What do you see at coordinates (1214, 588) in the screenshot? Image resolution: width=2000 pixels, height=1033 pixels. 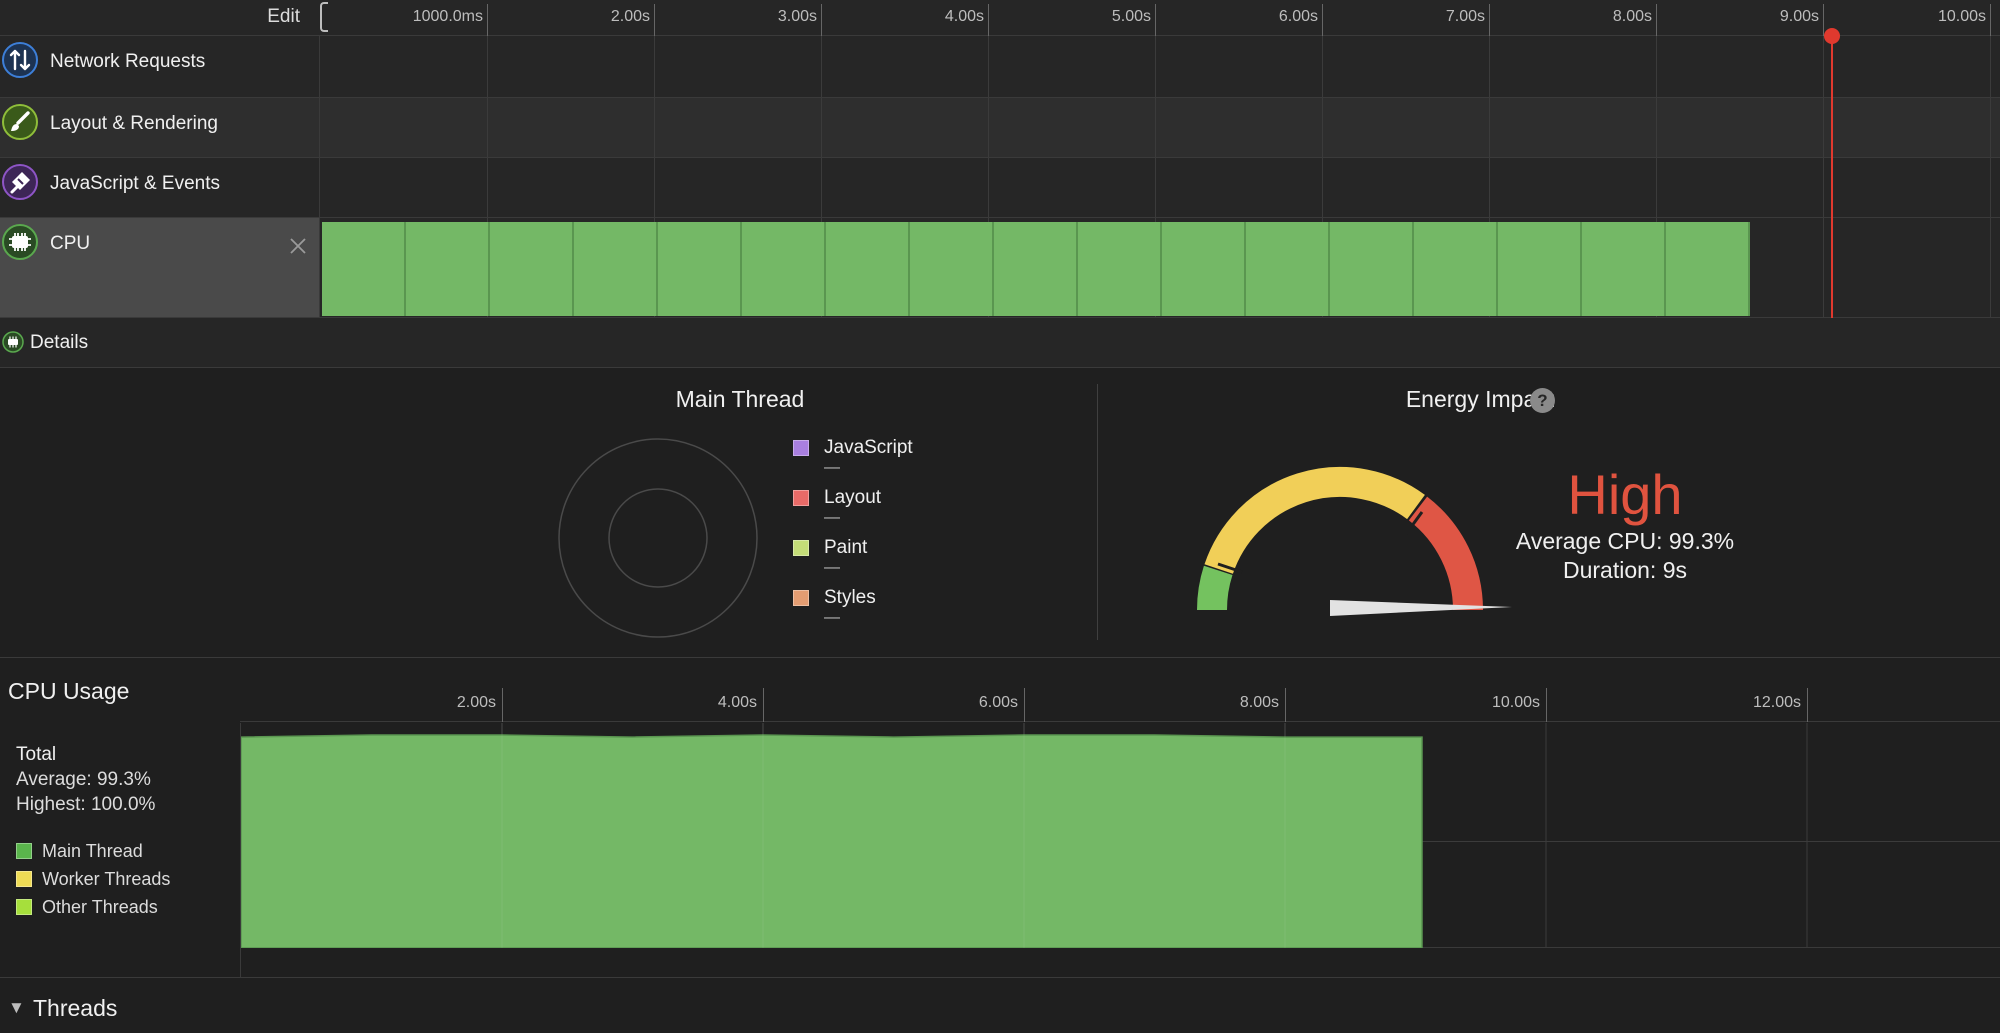 I see `gauge-low-segment` at bounding box center [1214, 588].